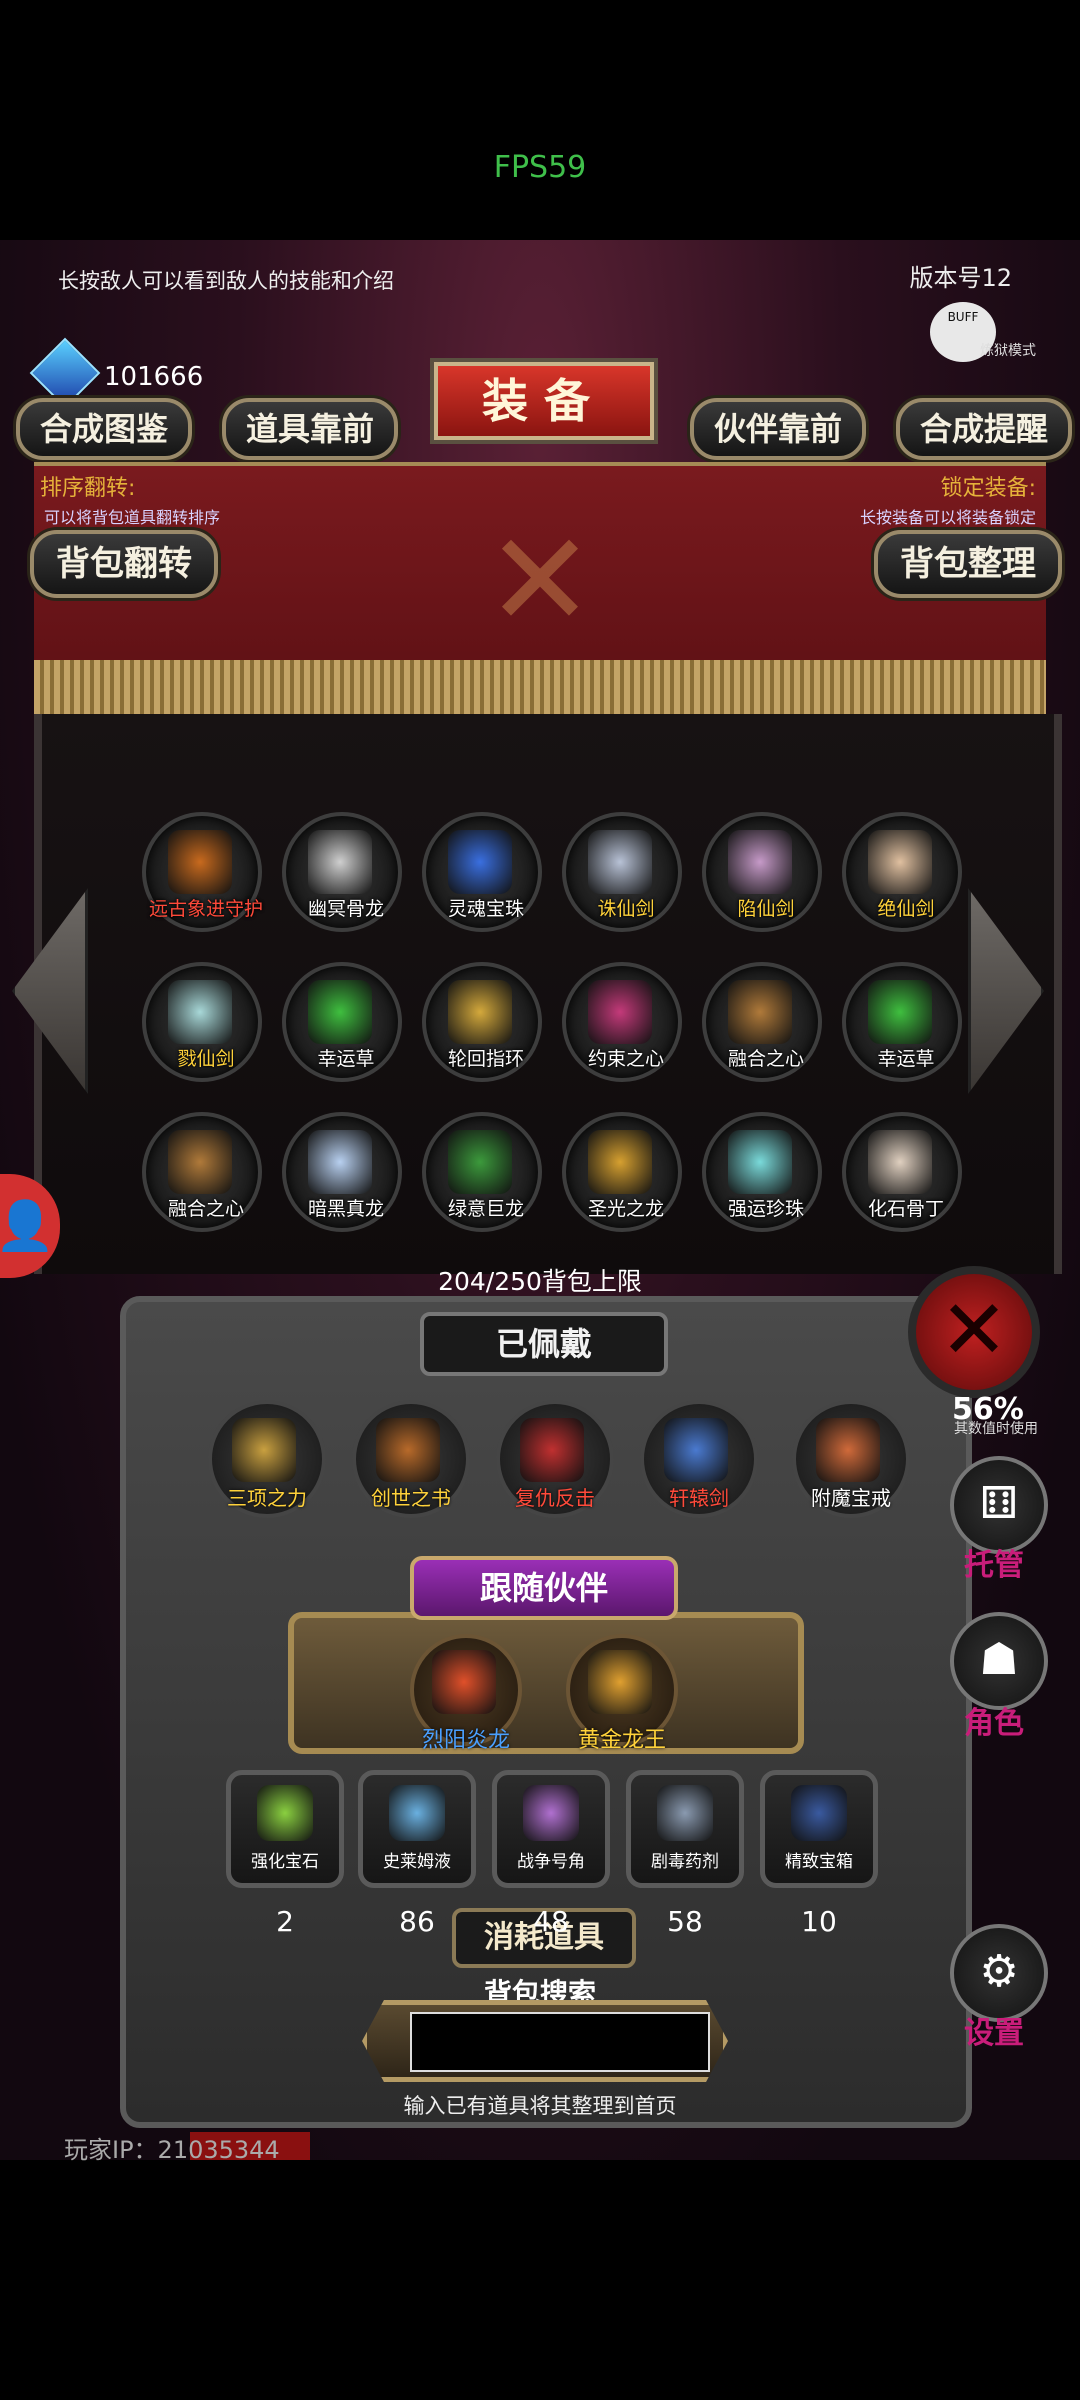 This screenshot has width=1080, height=2400. I want to click on consumable-label: 精致宝箱, so click(819, 1862).